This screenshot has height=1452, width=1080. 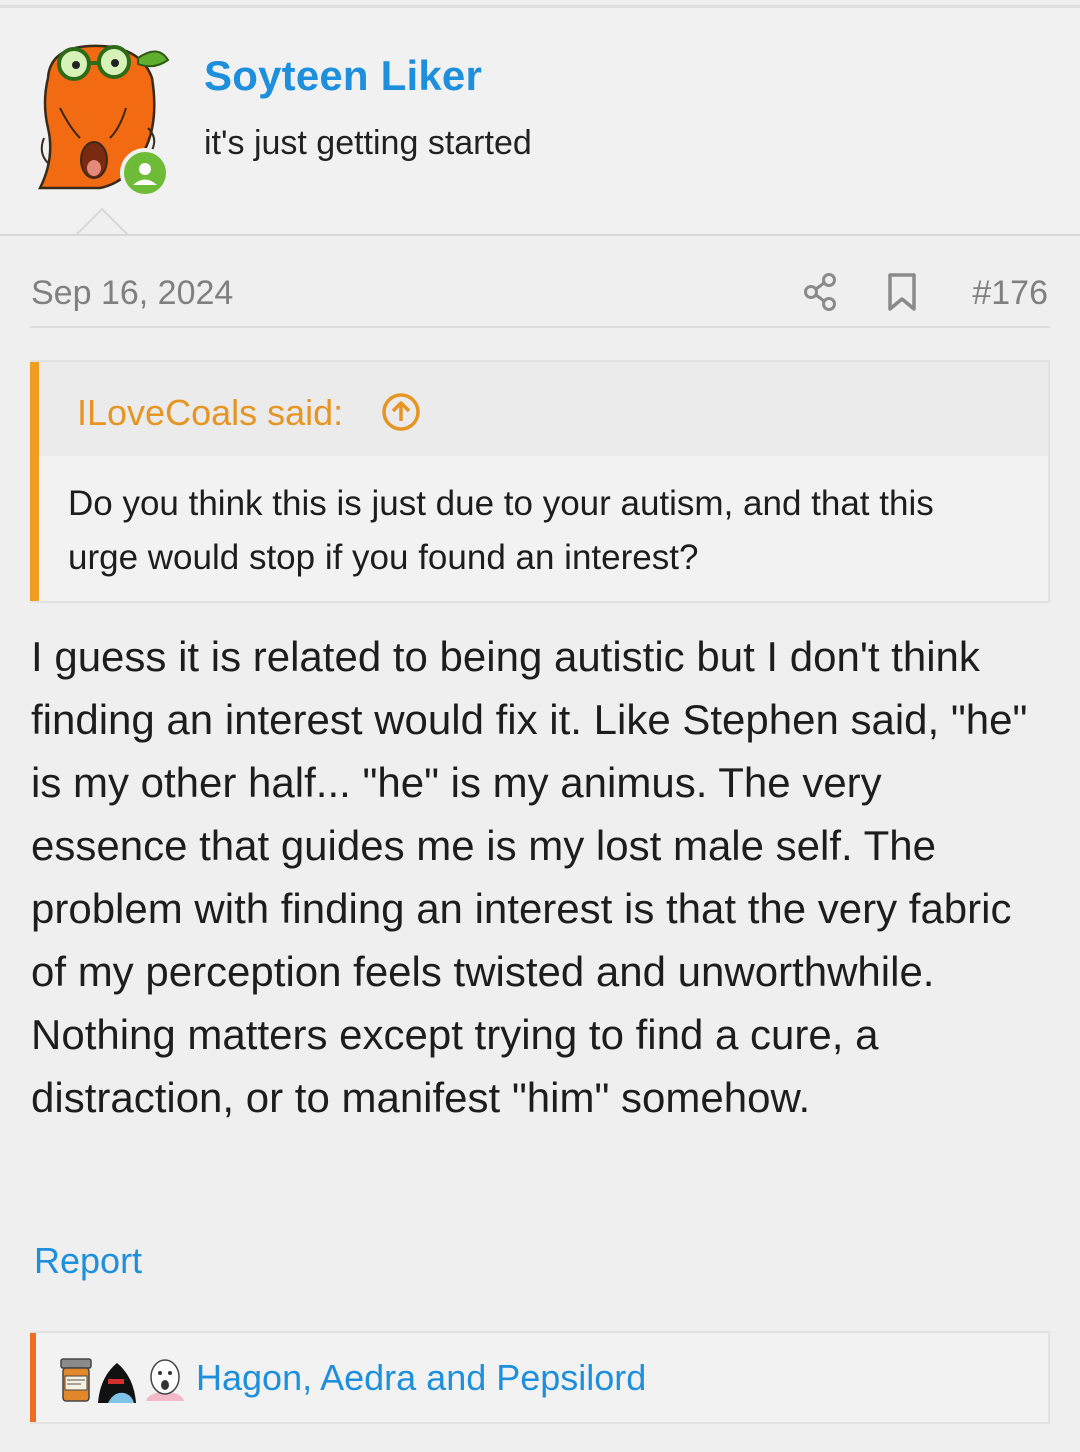 I want to click on post-number-link: #176, so click(x=1010, y=293).